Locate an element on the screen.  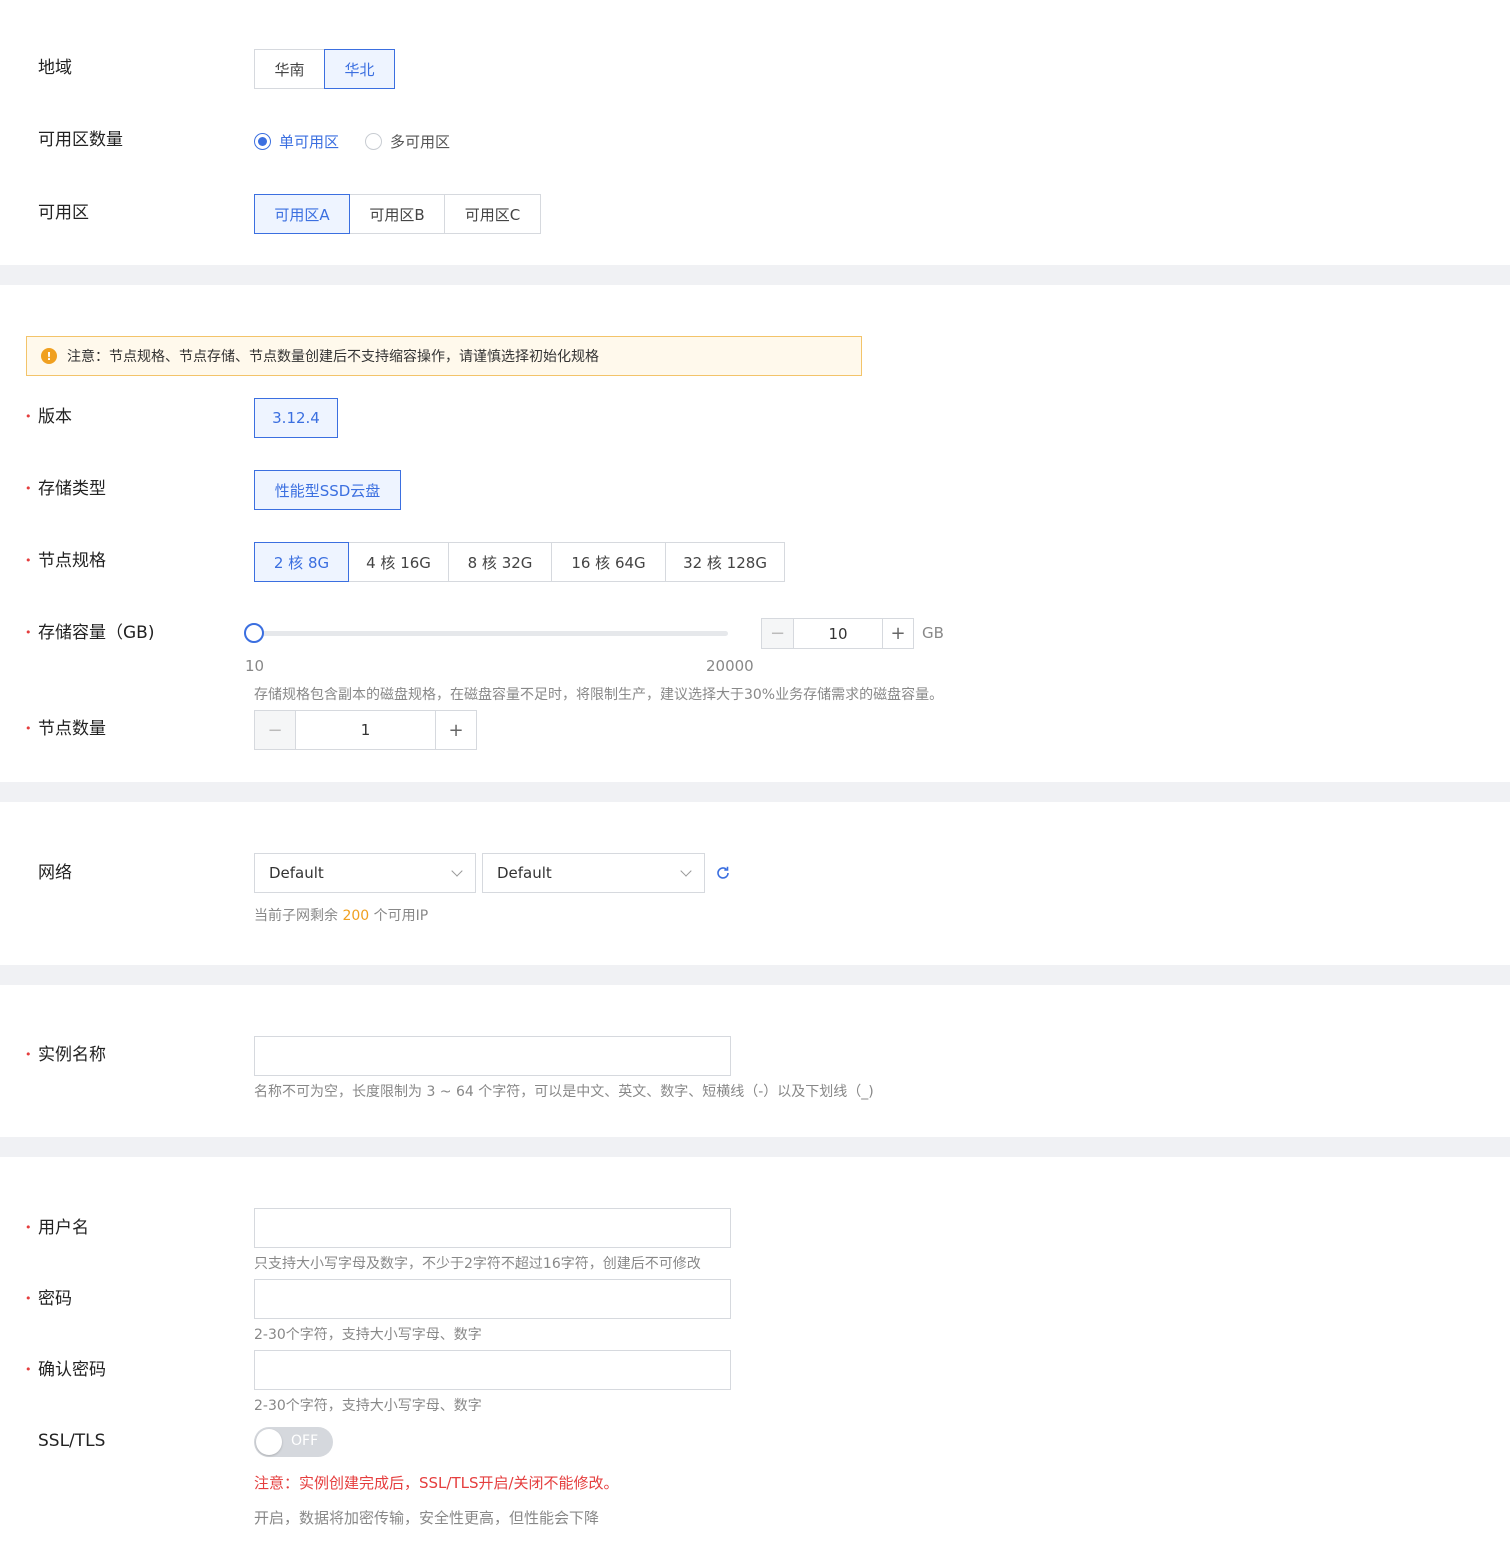
confirm-password-hint: 2-30个字符，支持大小写字母、数字 is located at coordinates (368, 1406).